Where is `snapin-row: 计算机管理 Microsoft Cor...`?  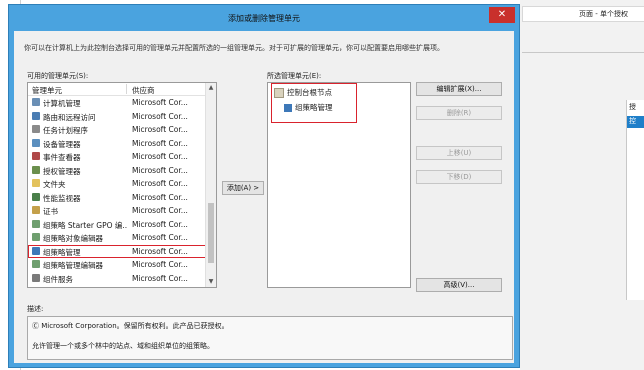 snapin-row: 计算机管理 Microsoft Cor... is located at coordinates (117, 103).